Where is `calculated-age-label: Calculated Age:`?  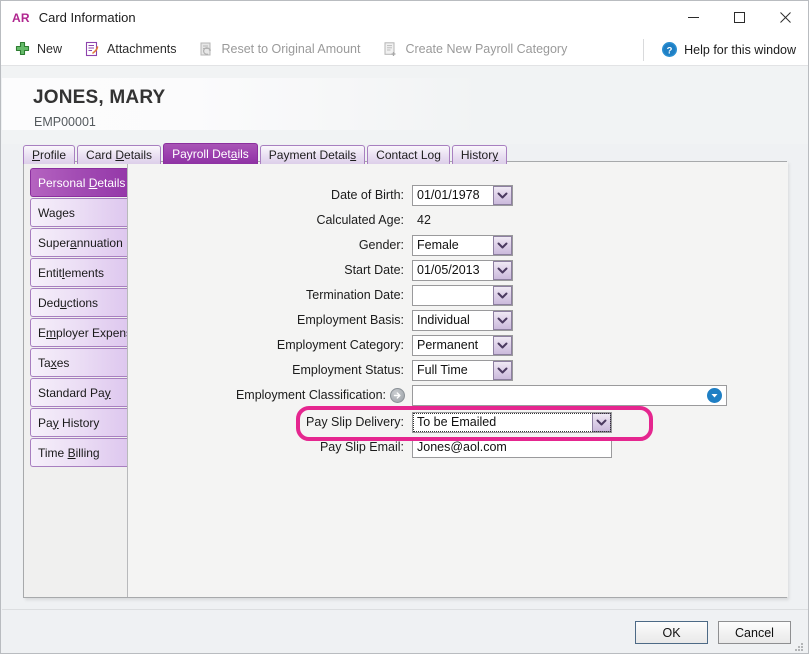
calculated-age-label: Calculated Age: is located at coordinates (360, 220).